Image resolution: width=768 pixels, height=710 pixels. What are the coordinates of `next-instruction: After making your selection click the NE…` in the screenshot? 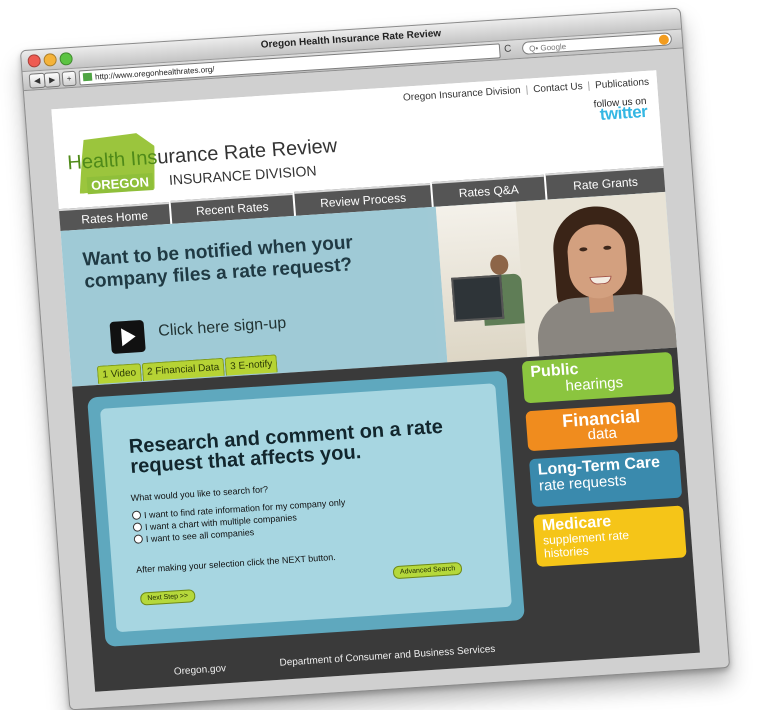 It's located at (236, 563).